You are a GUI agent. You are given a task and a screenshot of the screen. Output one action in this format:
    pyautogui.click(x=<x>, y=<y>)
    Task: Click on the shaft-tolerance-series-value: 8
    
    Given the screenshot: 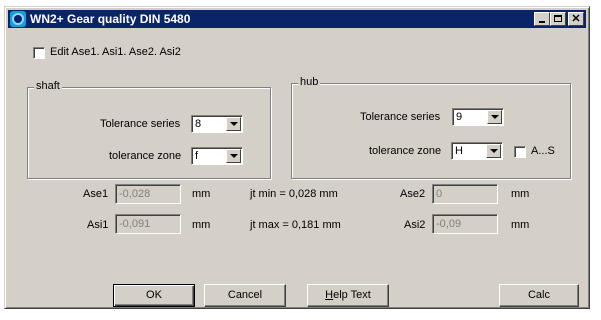 What is the action you would take?
    pyautogui.click(x=198, y=124)
    